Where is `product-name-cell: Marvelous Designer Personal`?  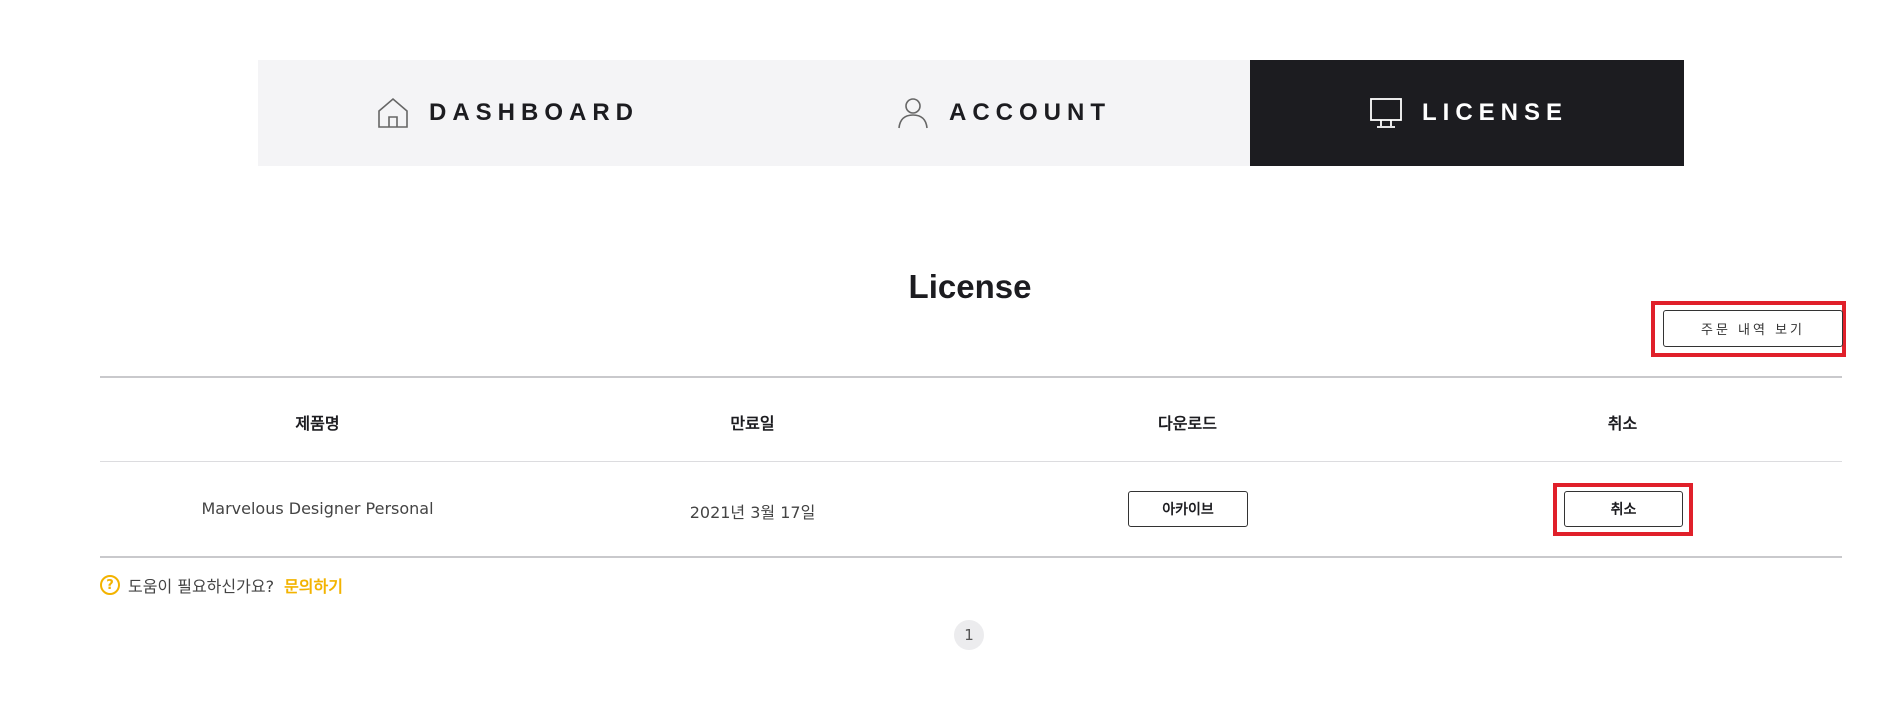
product-name-cell: Marvelous Designer Personal is located at coordinates (317, 508).